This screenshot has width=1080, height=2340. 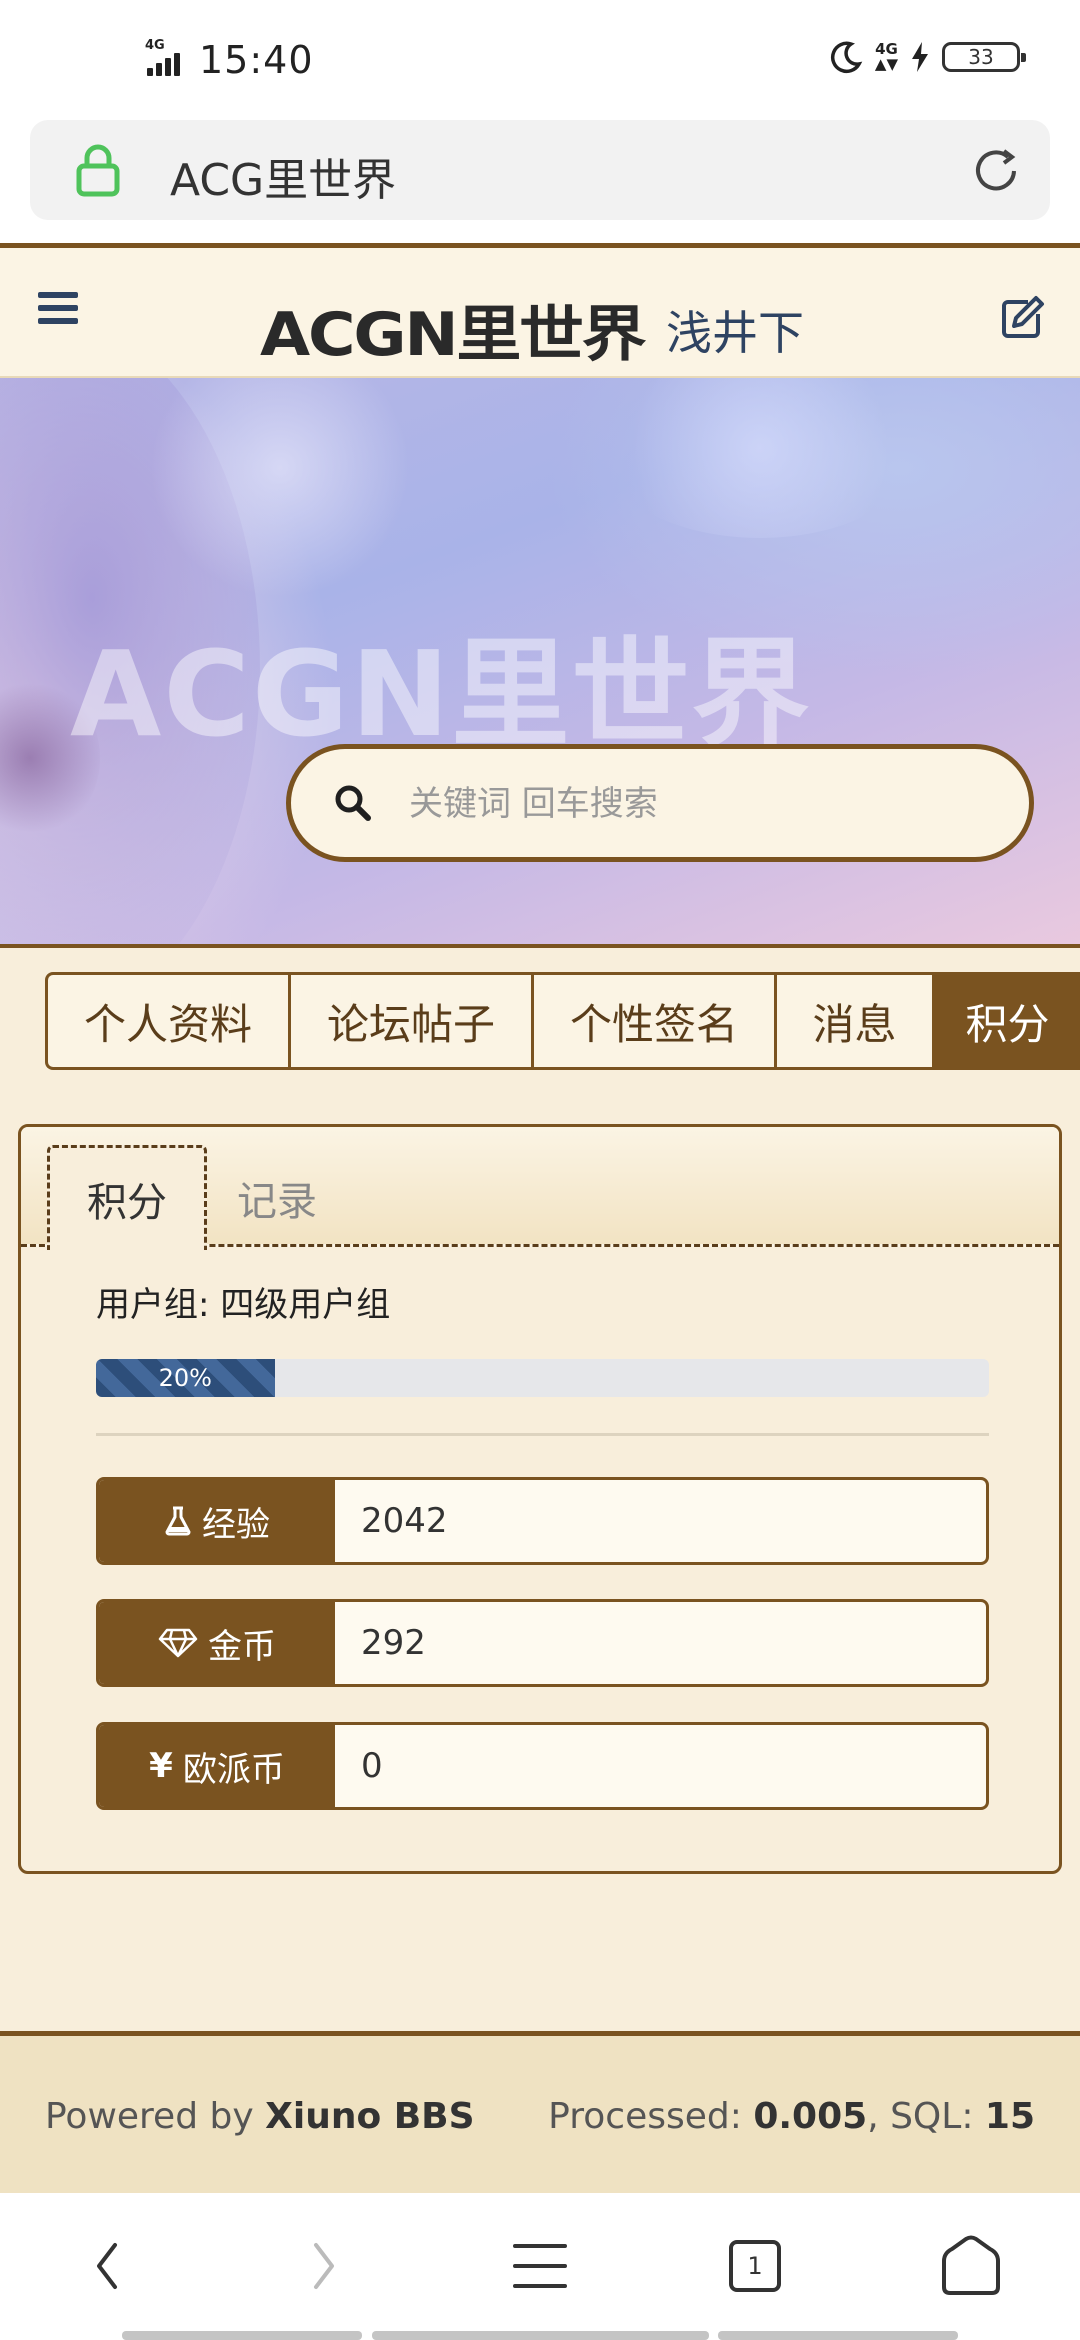 I want to click on tabs-count-icon: 1, so click(x=755, y=2266).